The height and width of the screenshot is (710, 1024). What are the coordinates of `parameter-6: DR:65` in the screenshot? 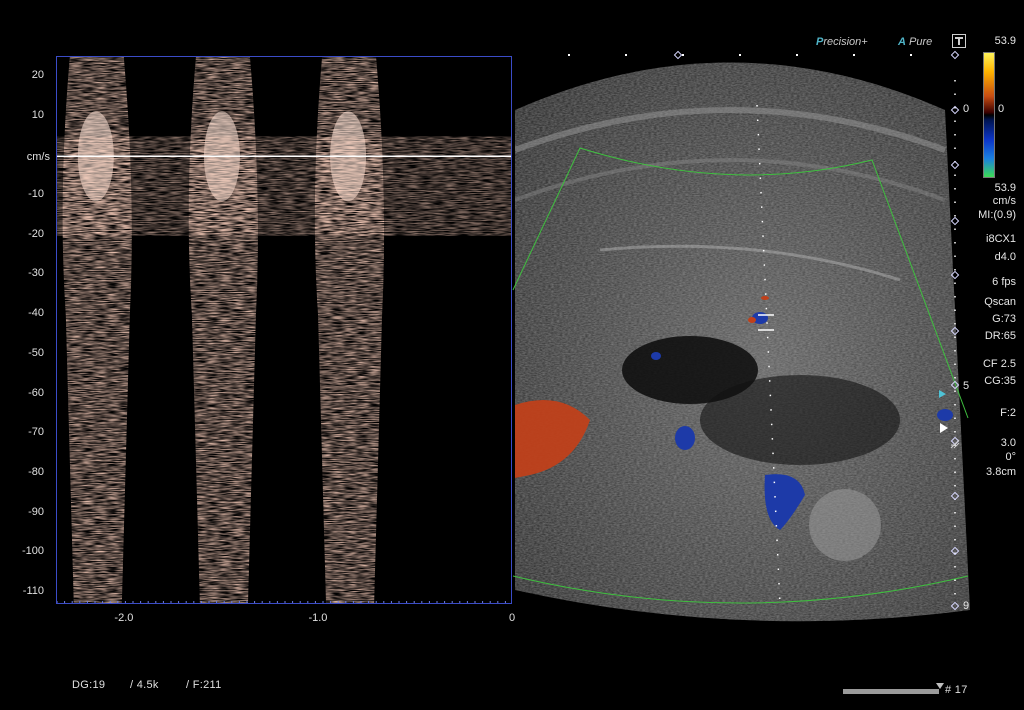 It's located at (1000, 336).